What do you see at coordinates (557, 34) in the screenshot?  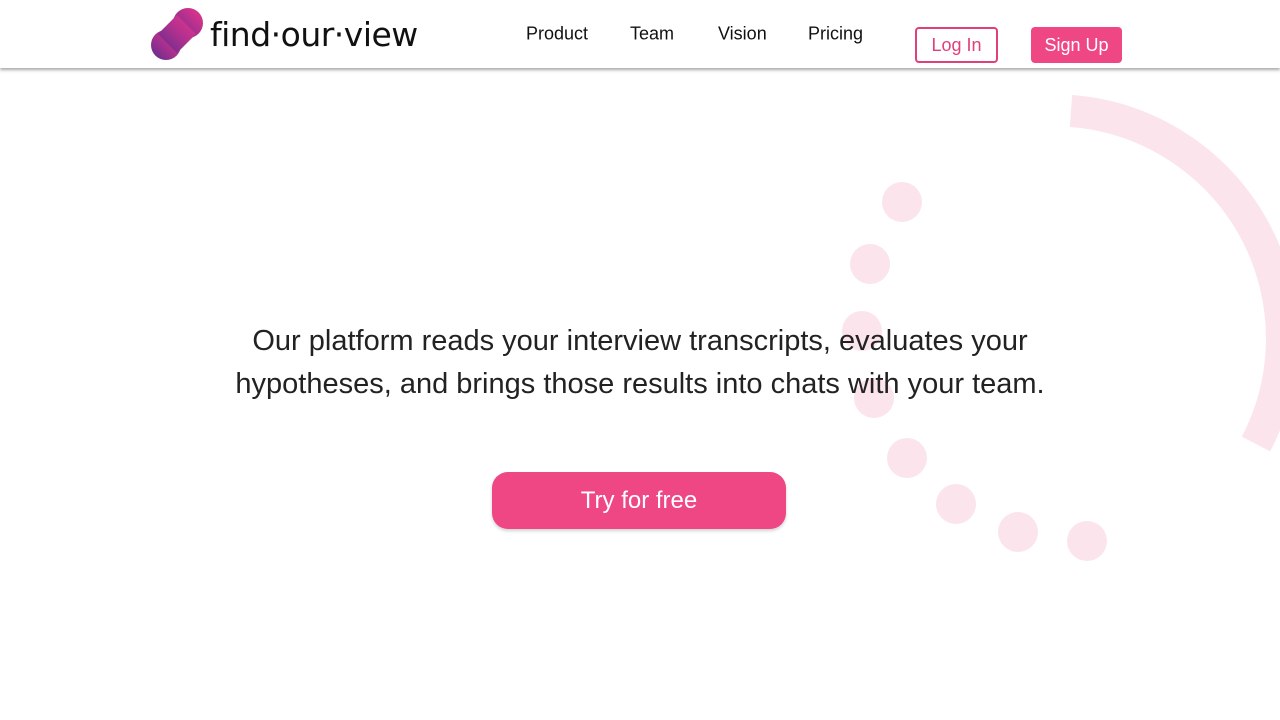 I see `nav-product-link: Product` at bounding box center [557, 34].